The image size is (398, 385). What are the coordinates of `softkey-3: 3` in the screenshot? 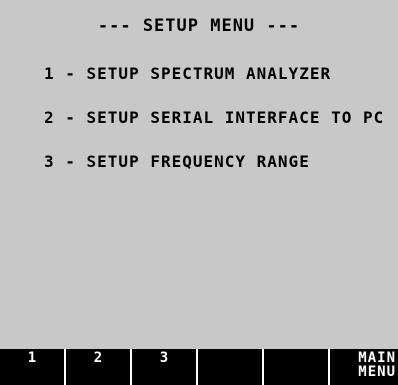 It's located at (165, 367).